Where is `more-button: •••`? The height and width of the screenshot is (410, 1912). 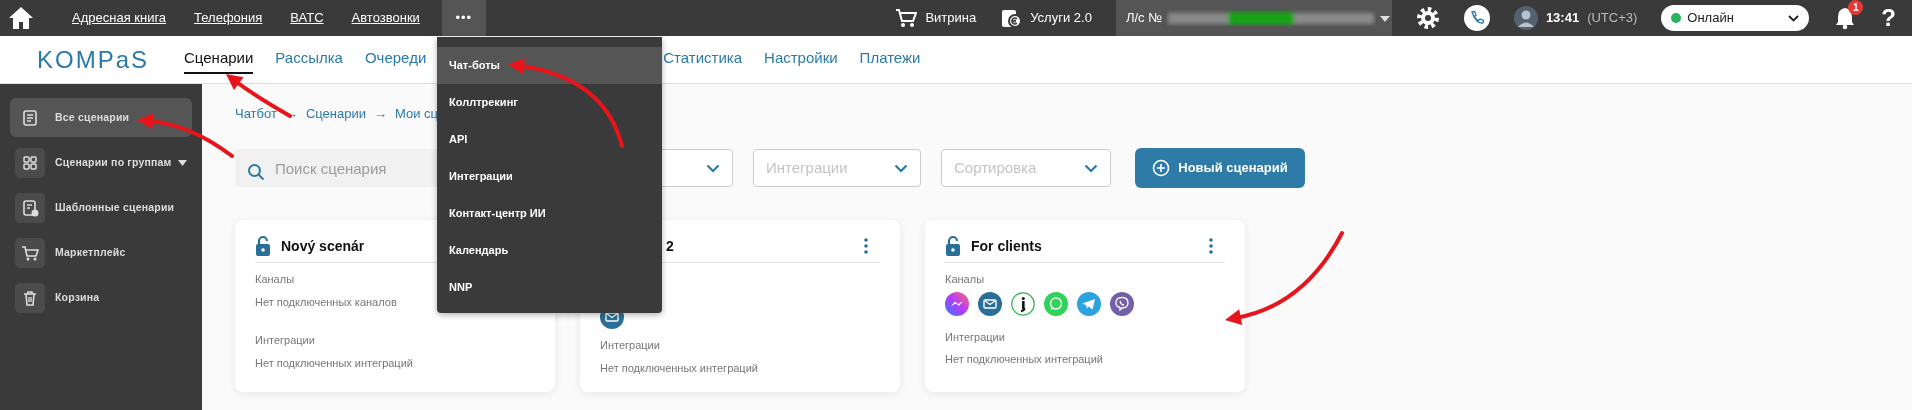
more-button: ••• is located at coordinates (463, 18).